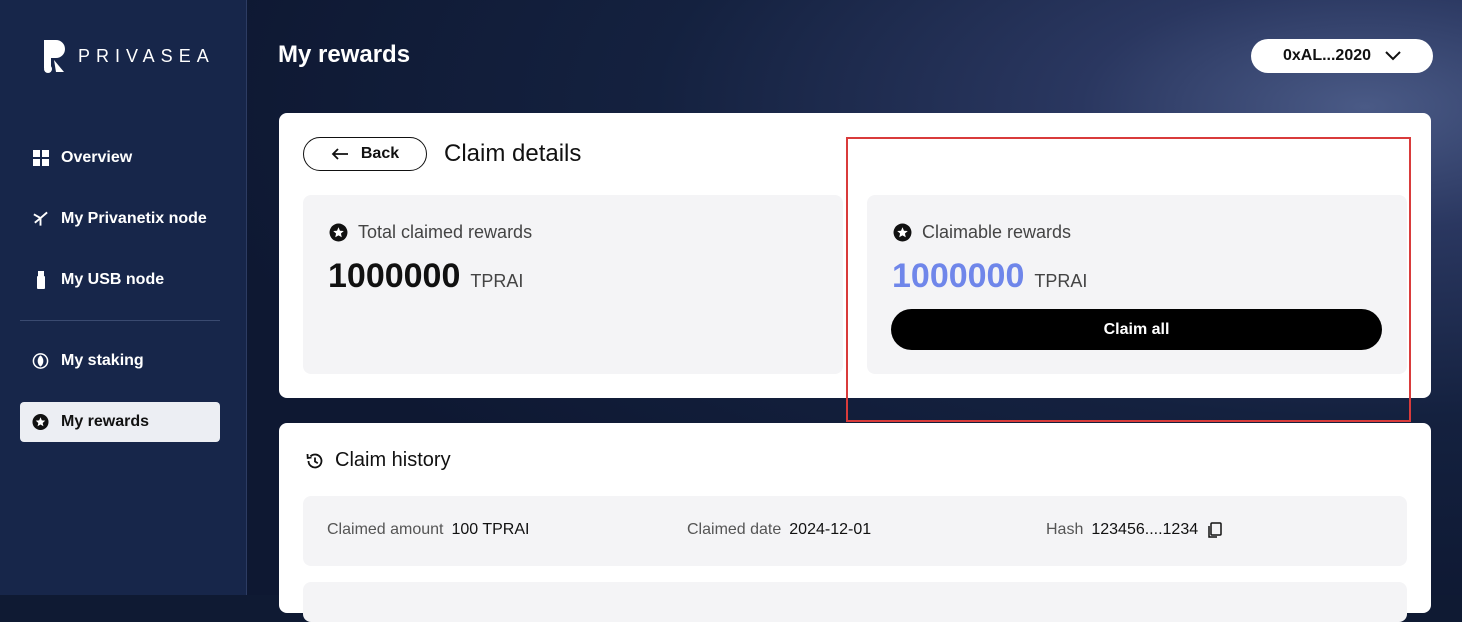  What do you see at coordinates (105, 421) in the screenshot?
I see `sidebar-item-label: My rewards` at bounding box center [105, 421].